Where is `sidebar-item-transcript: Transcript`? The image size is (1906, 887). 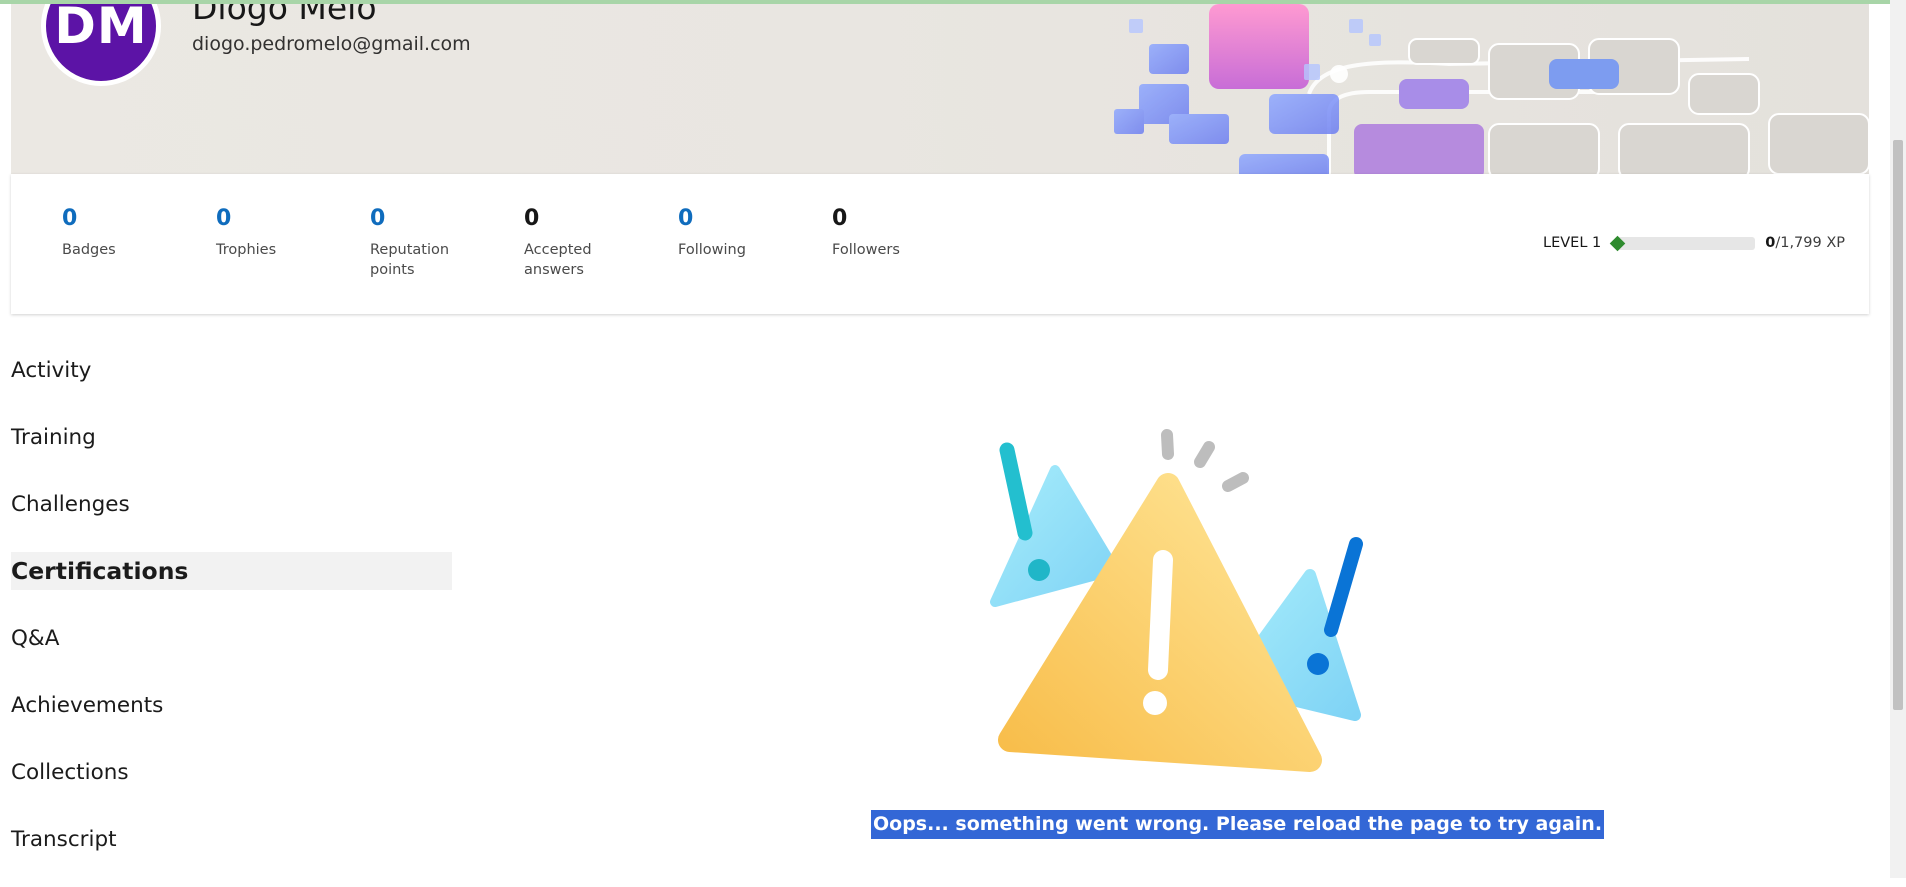
sidebar-item-transcript: Transcript is located at coordinates (231, 839).